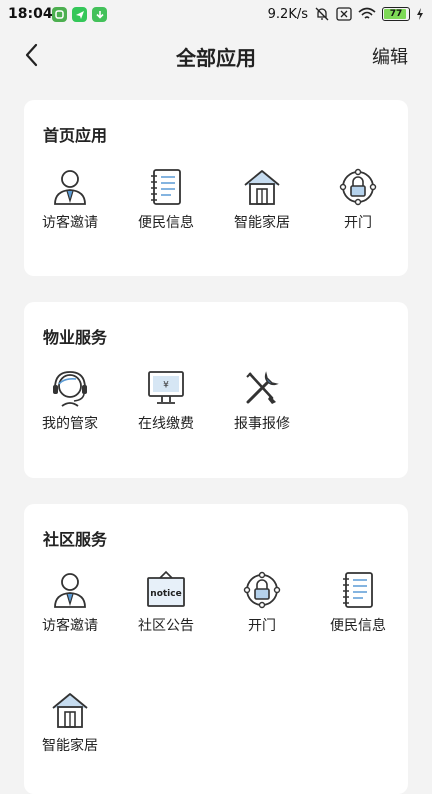  I want to click on notice-board-icon: notice, so click(166, 588).